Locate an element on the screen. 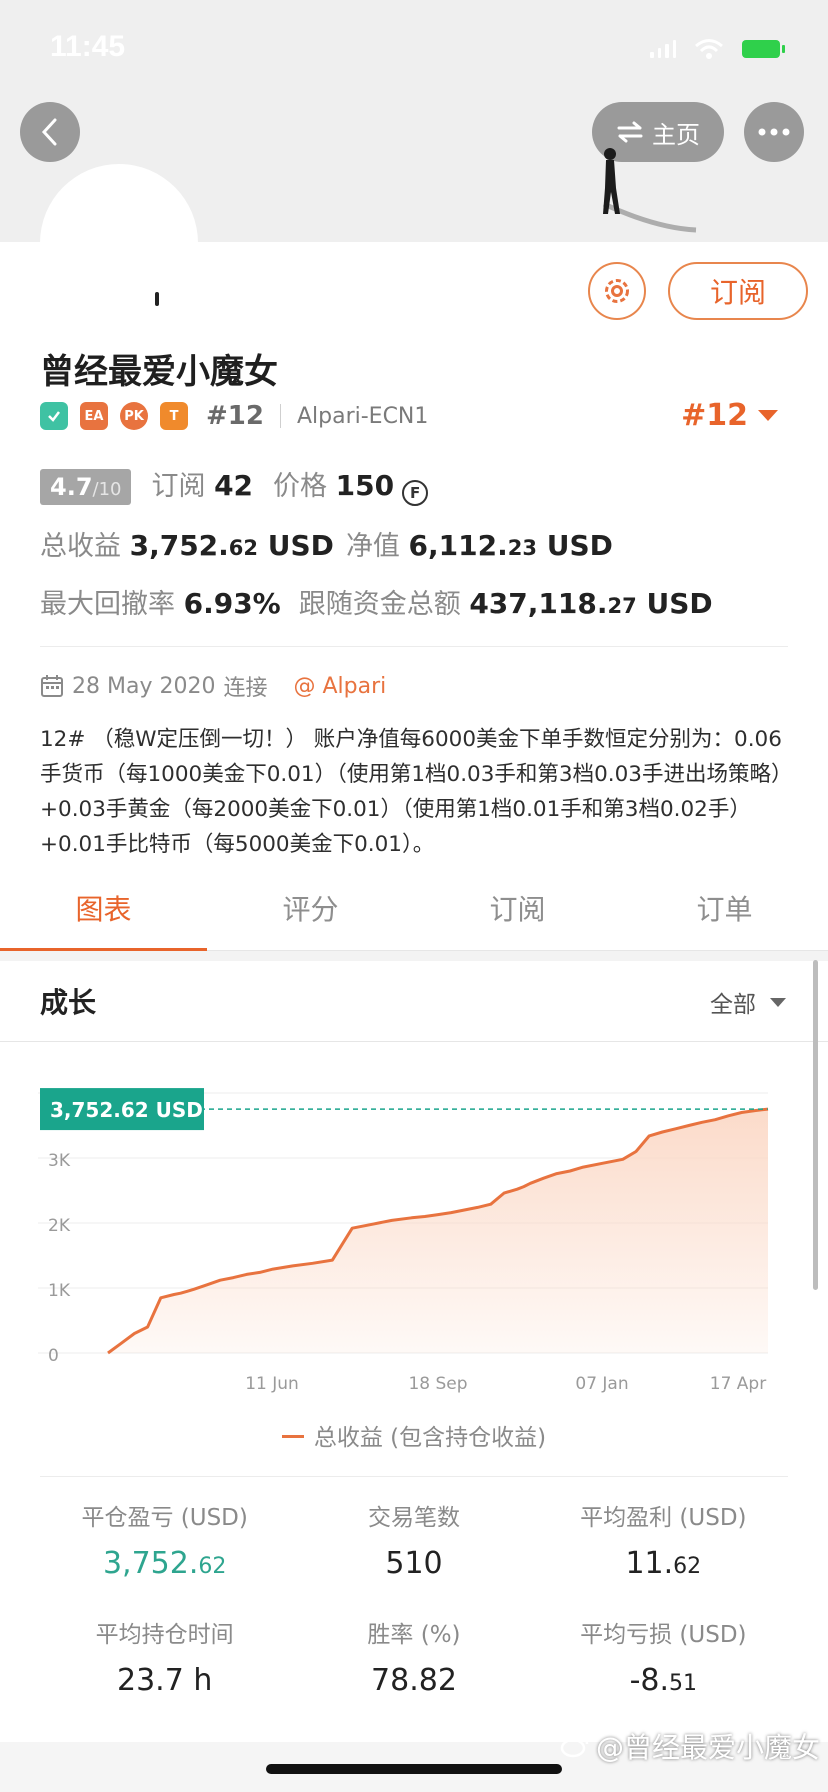 The width and height of the screenshot is (828, 1792). pk-badge: PK is located at coordinates (134, 416).